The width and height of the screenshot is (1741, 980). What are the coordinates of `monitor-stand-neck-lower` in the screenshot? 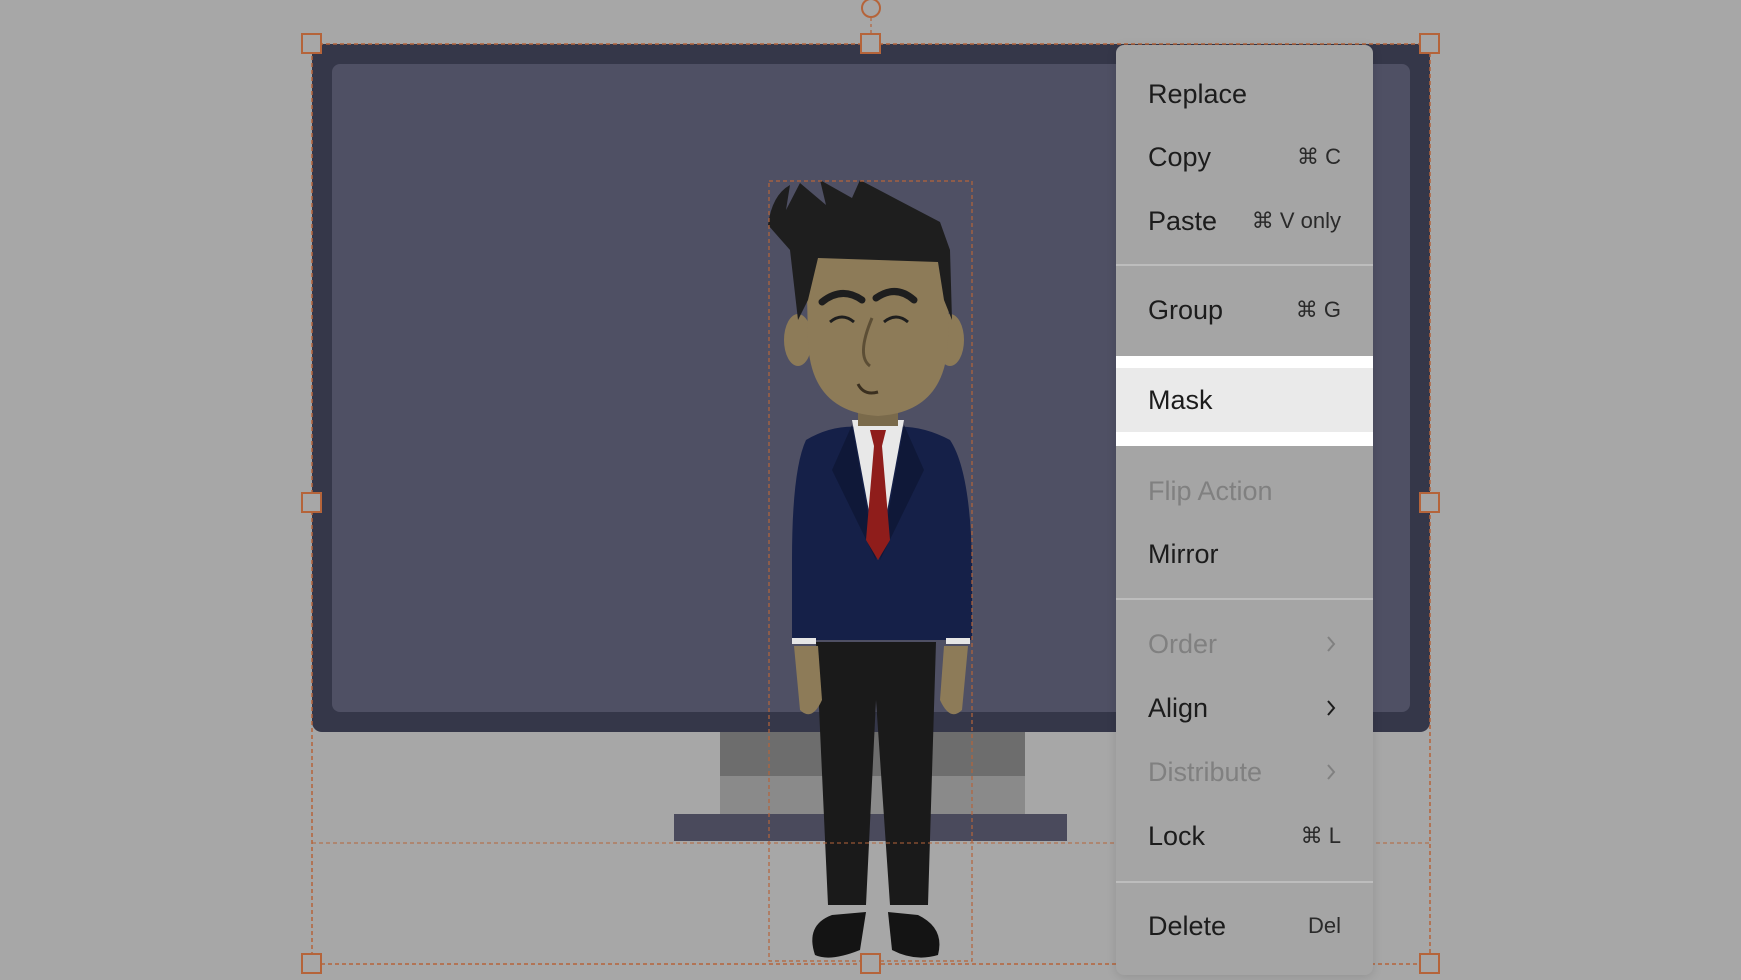 It's located at (872, 795).